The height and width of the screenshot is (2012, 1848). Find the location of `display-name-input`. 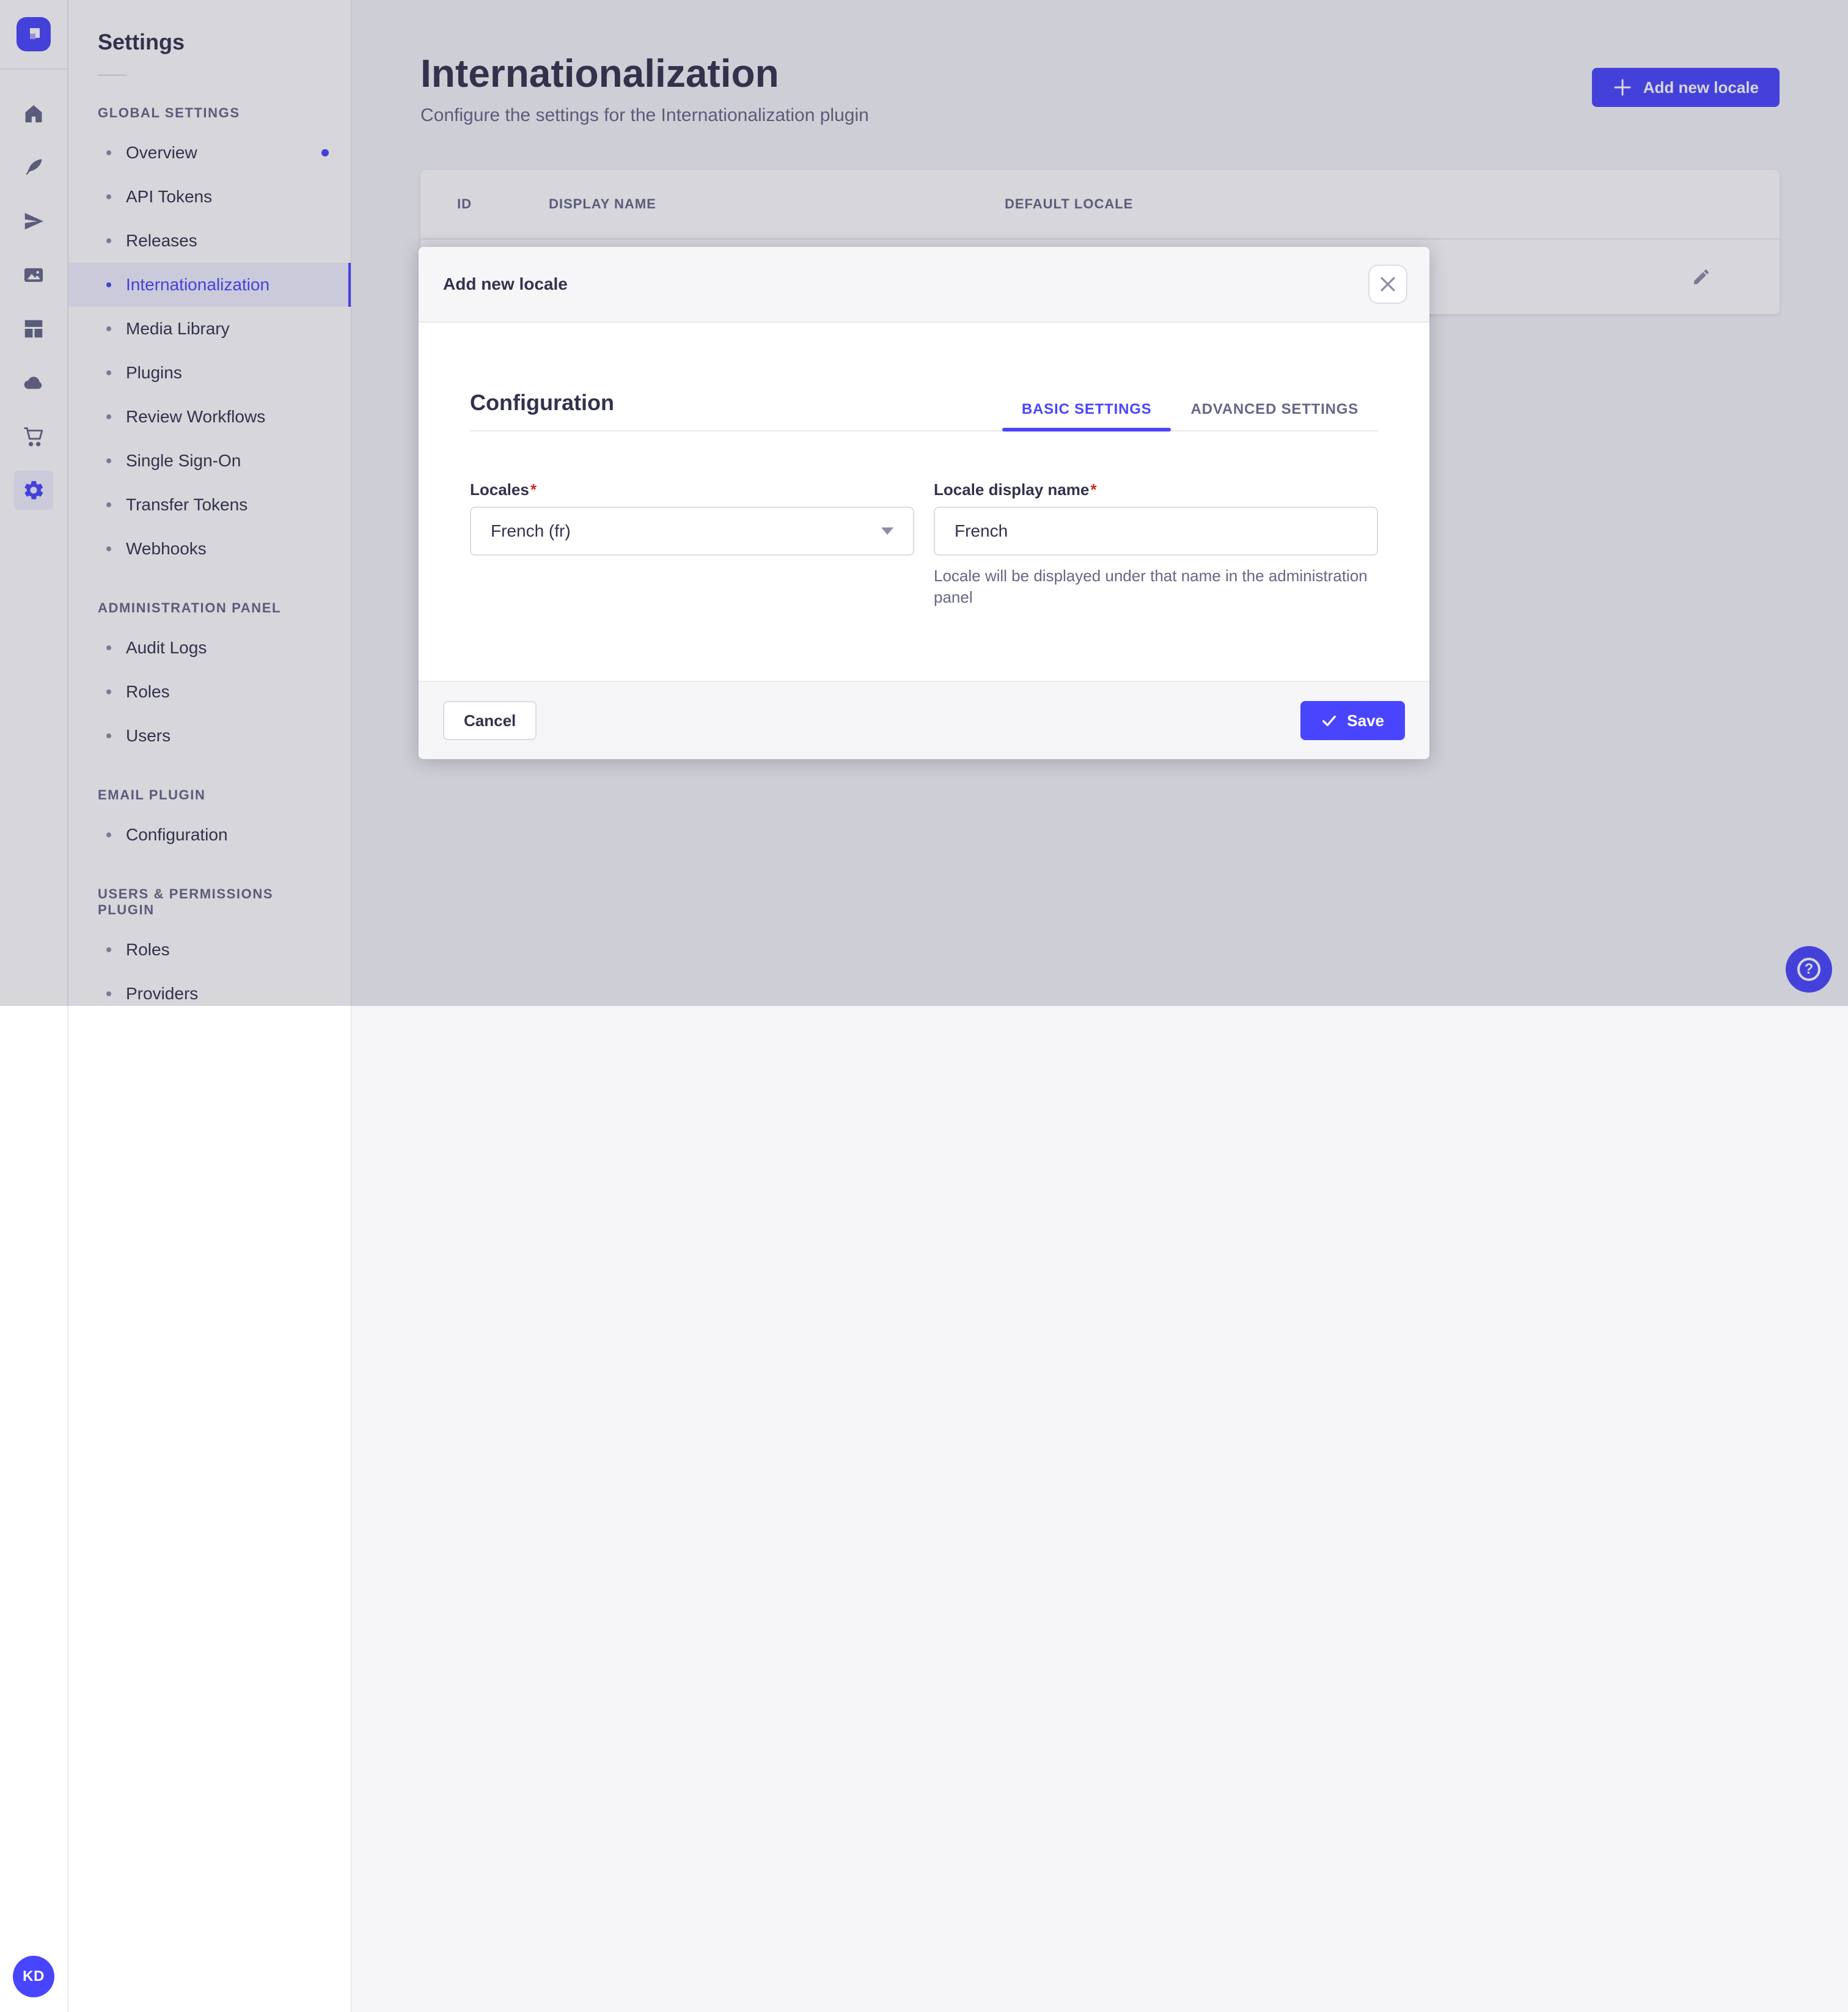

display-name-input is located at coordinates (1156, 531).